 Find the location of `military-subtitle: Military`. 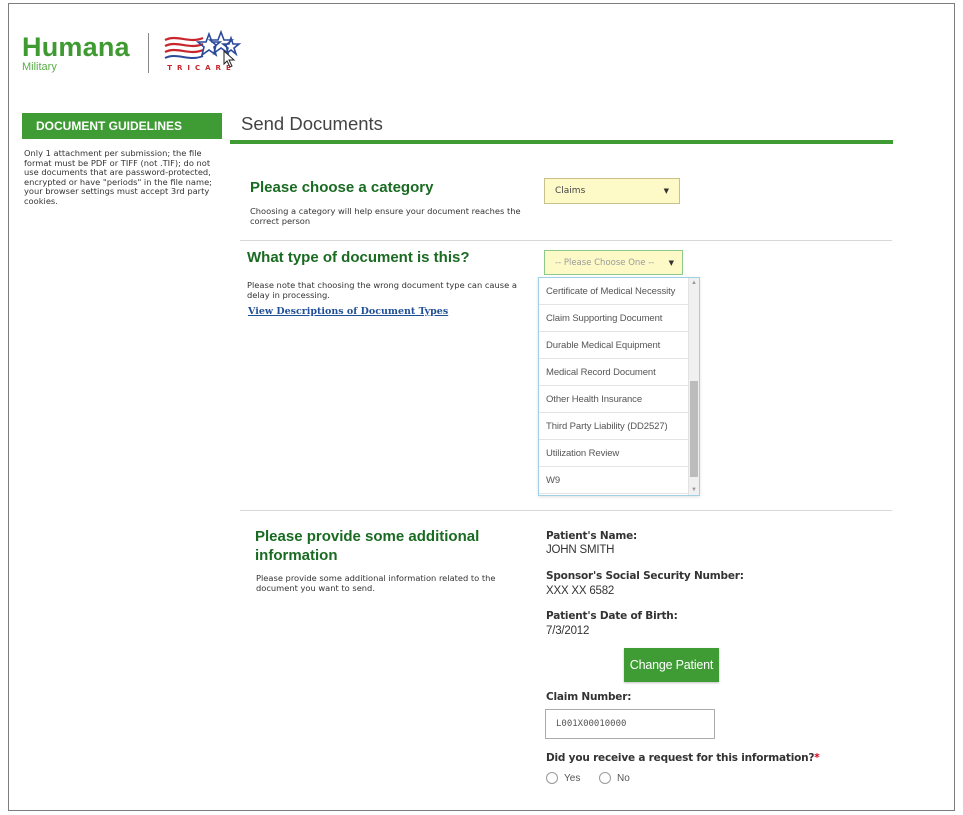

military-subtitle: Military is located at coordinates (39, 66).